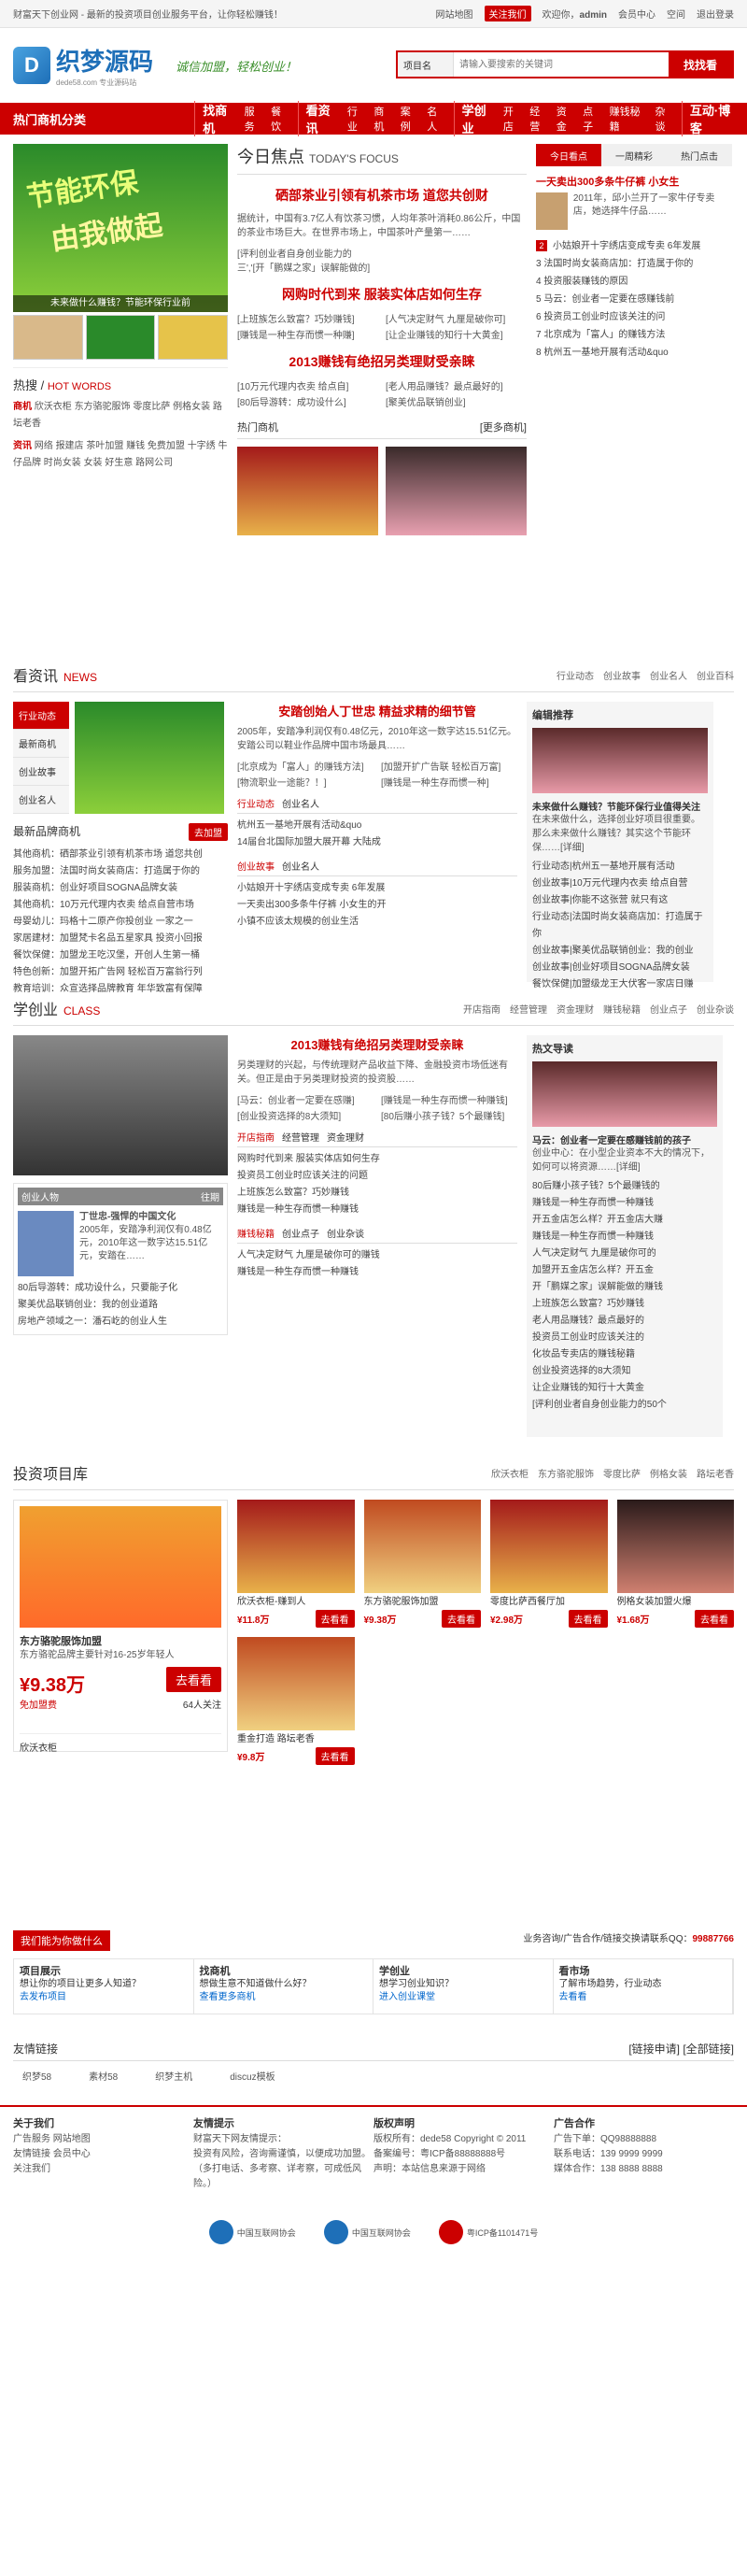 This screenshot has height=2576, width=747. What do you see at coordinates (377, 1194) in the screenshot?
I see `list-item: 上班族怎么致富？巧妙赚钱` at bounding box center [377, 1194].